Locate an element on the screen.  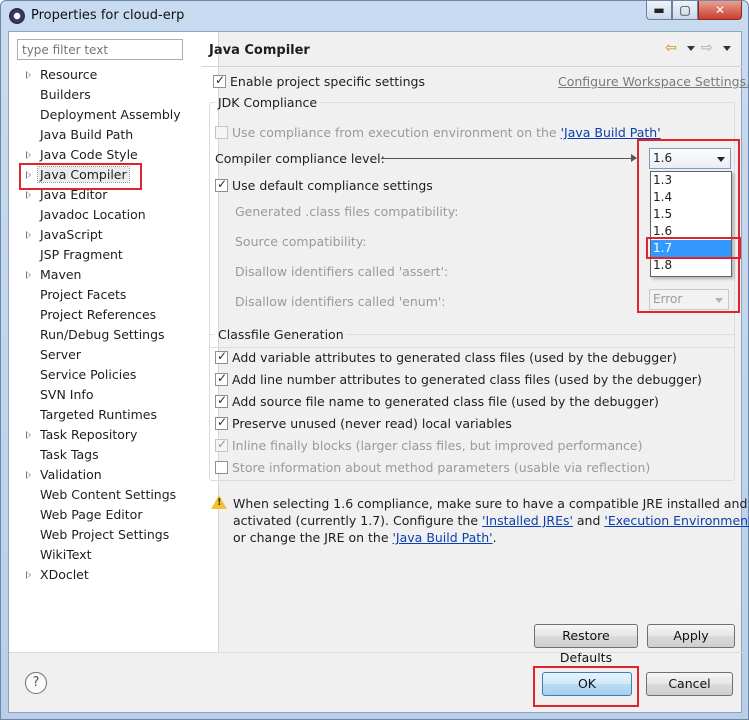
forward-arrow-icon: ⇨ is located at coordinates (709, 48).